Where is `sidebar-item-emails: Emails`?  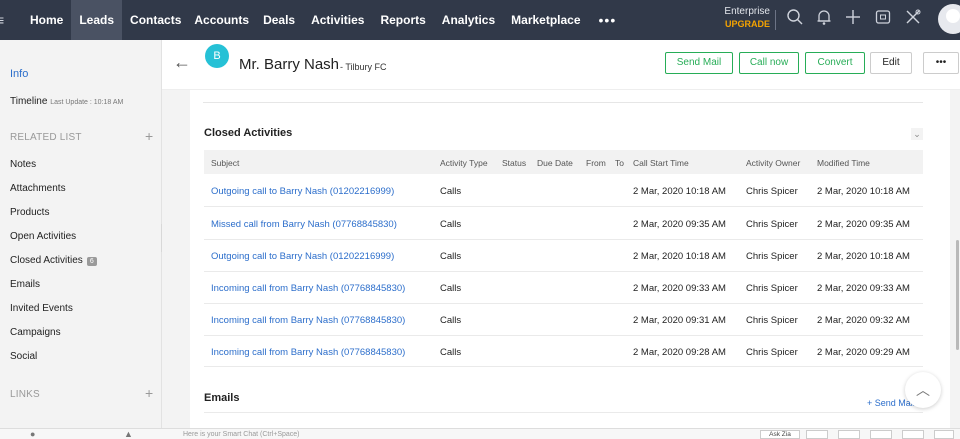
sidebar-item-emails: Emails is located at coordinates (25, 284).